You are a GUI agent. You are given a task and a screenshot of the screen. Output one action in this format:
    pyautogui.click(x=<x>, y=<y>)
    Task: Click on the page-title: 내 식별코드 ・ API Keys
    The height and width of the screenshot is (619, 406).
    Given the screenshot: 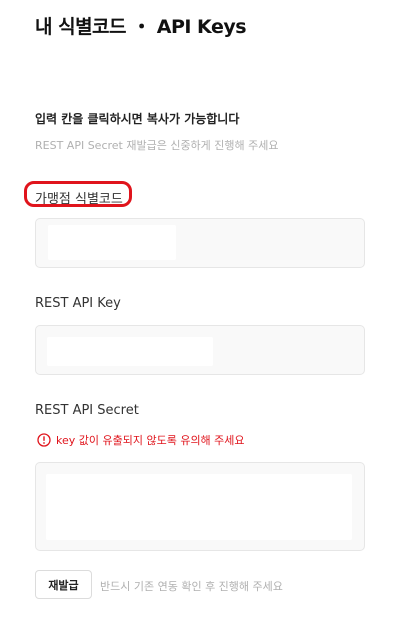 What is the action you would take?
    pyautogui.click(x=141, y=27)
    